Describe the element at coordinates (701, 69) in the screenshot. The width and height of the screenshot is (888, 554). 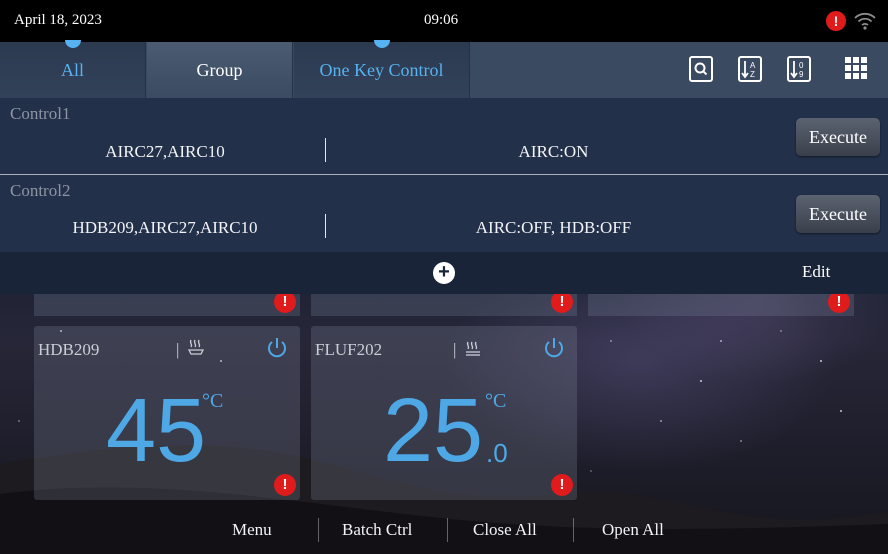
I see `search-icon` at that location.